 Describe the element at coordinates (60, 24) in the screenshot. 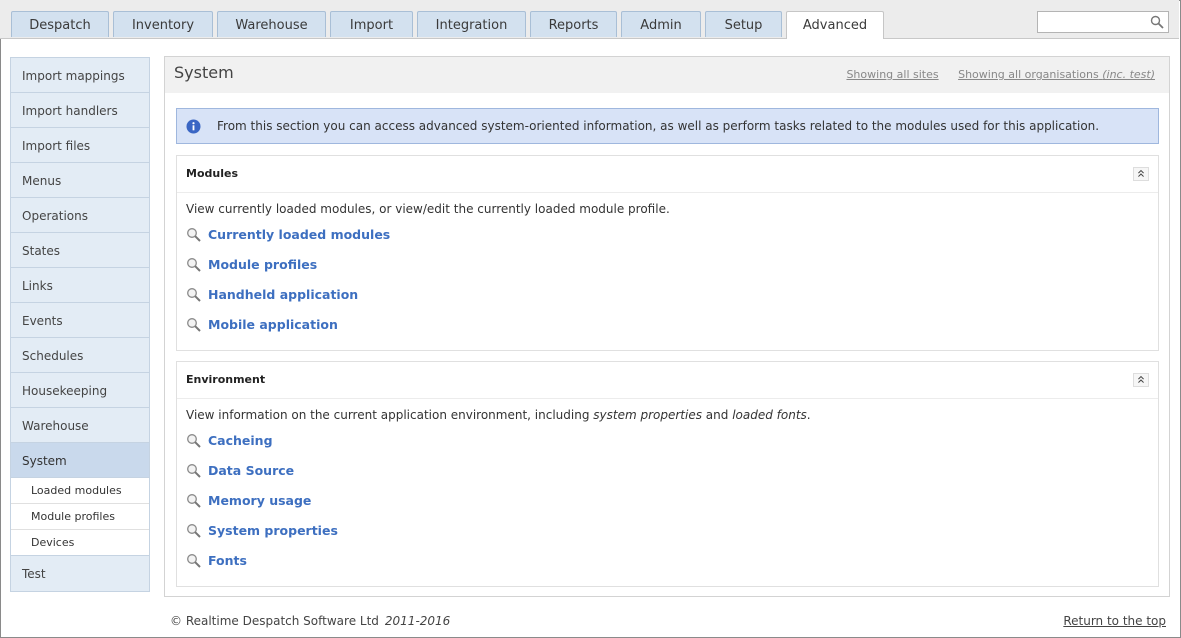

I see `tab-despatch: Despatch` at that location.